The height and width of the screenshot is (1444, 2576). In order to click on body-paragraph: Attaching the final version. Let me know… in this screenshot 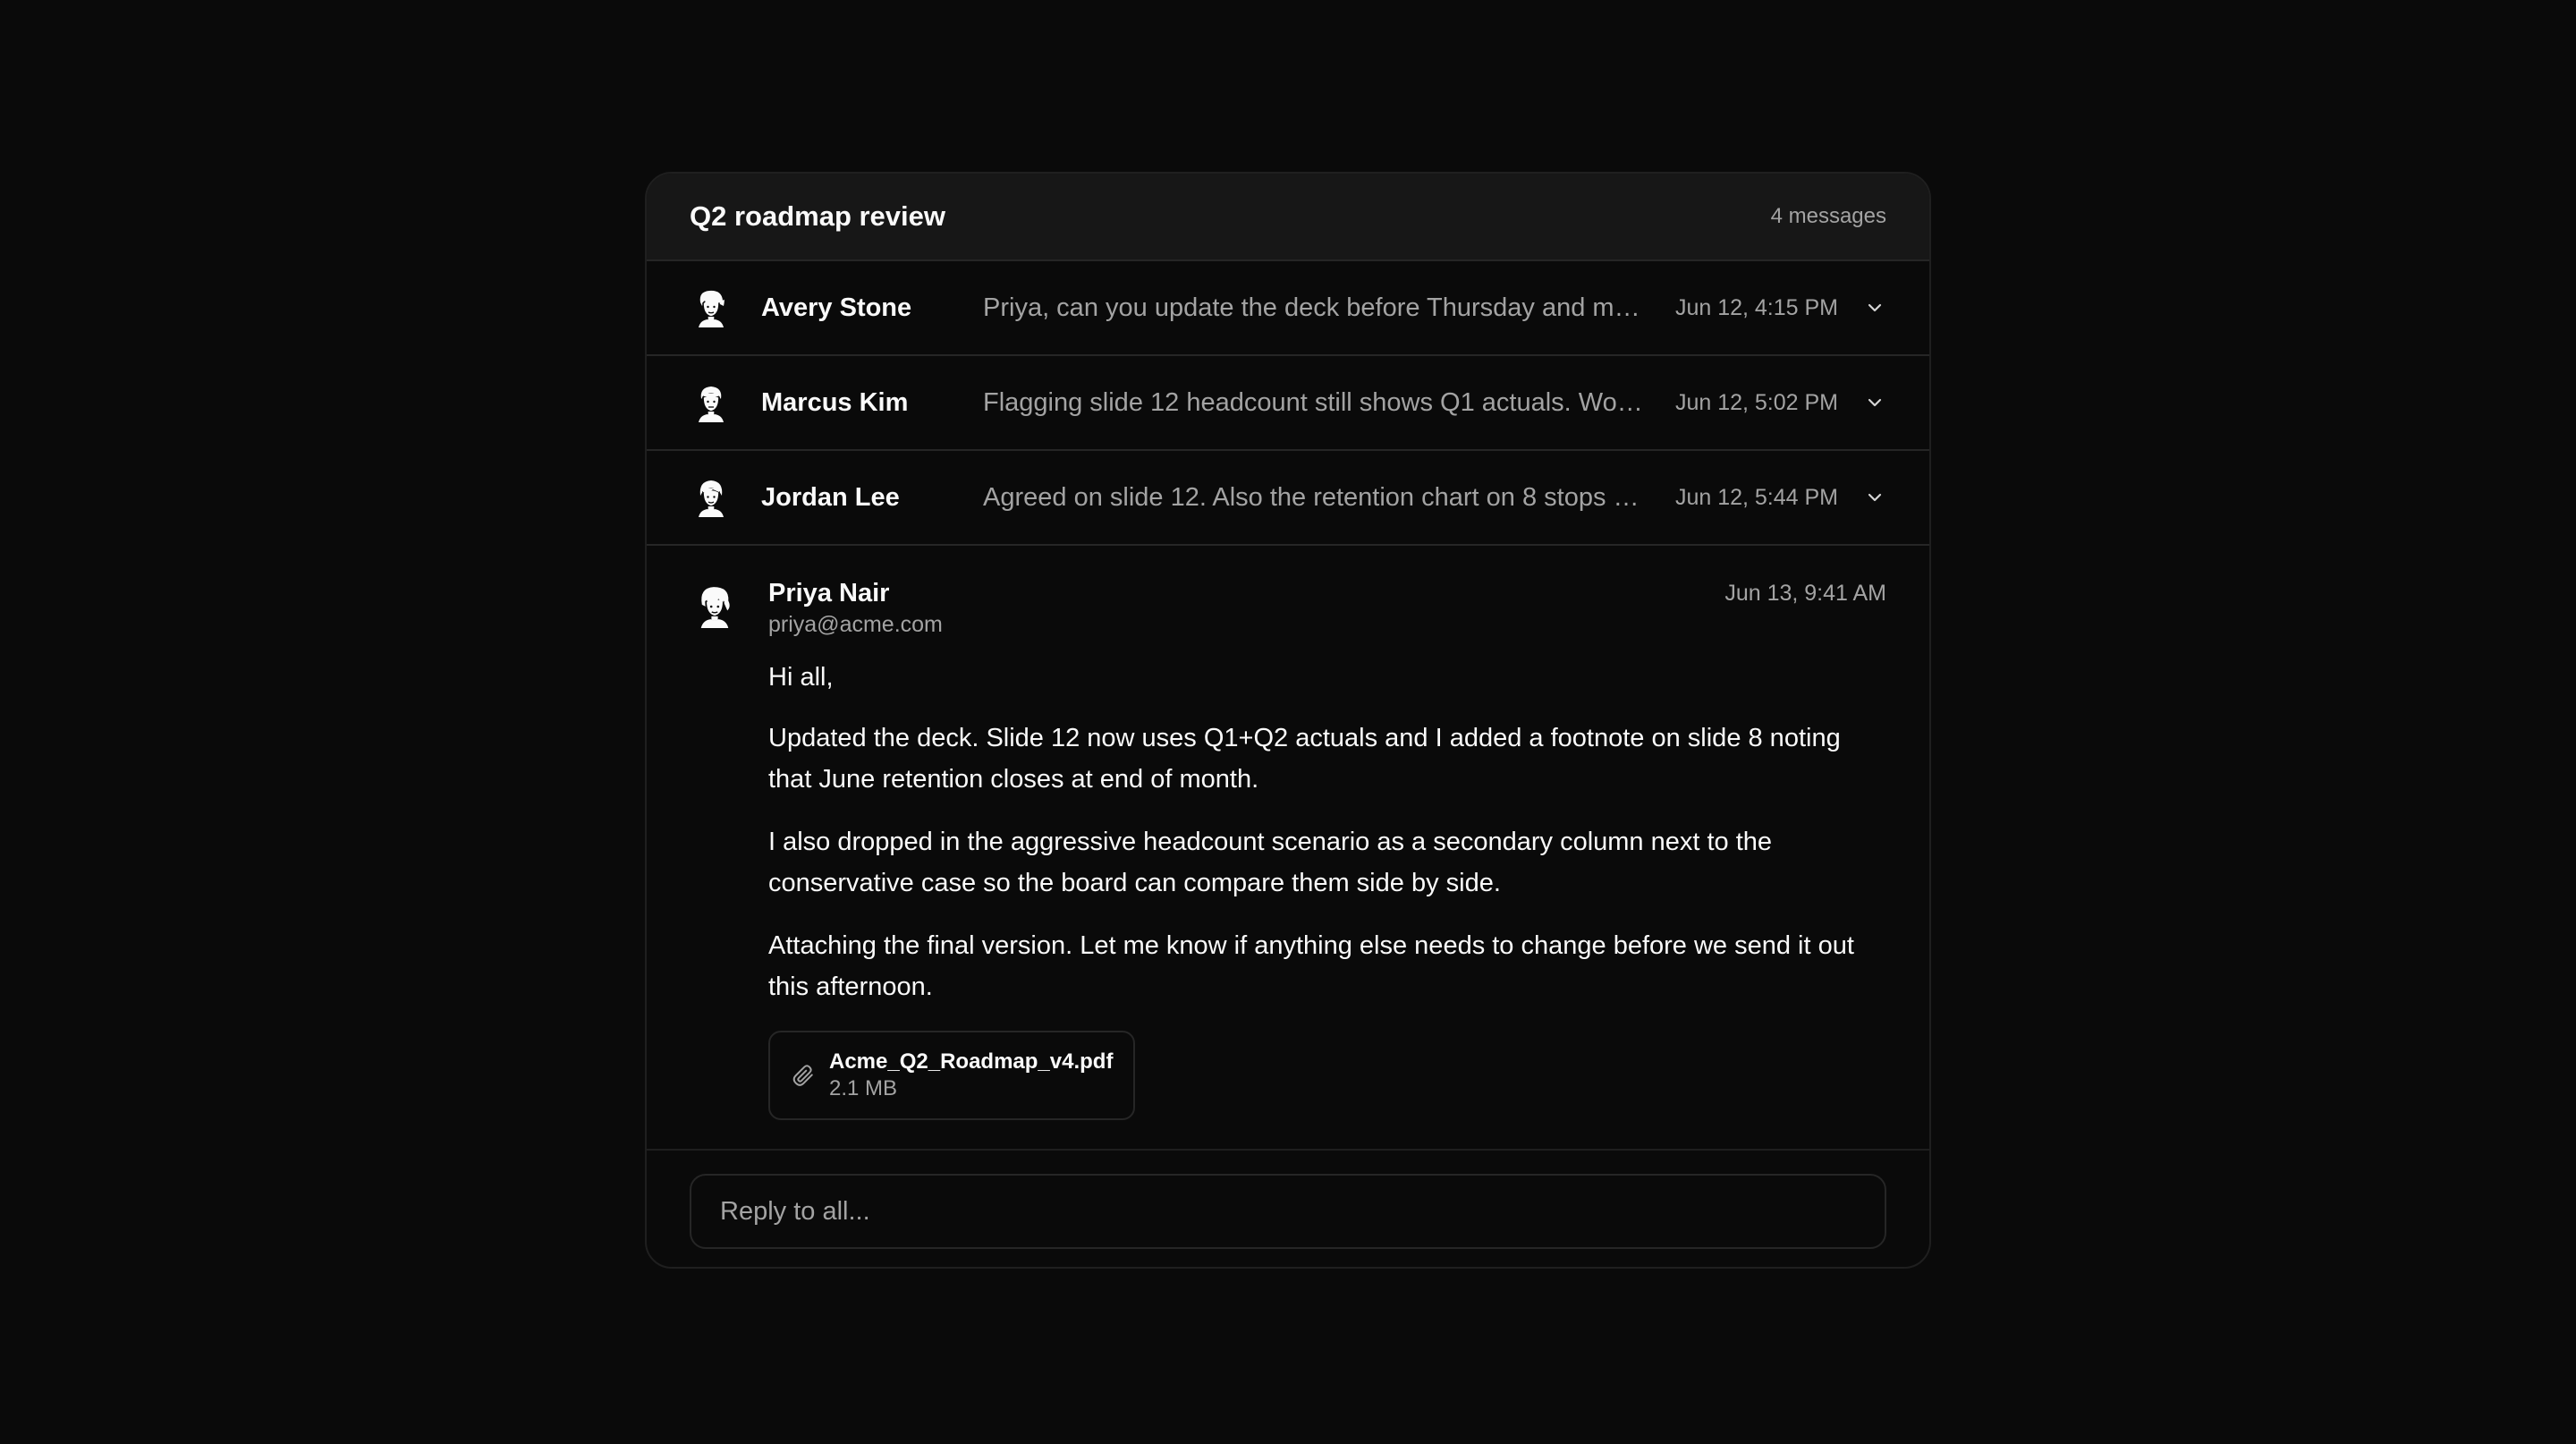, I will do `click(1311, 966)`.